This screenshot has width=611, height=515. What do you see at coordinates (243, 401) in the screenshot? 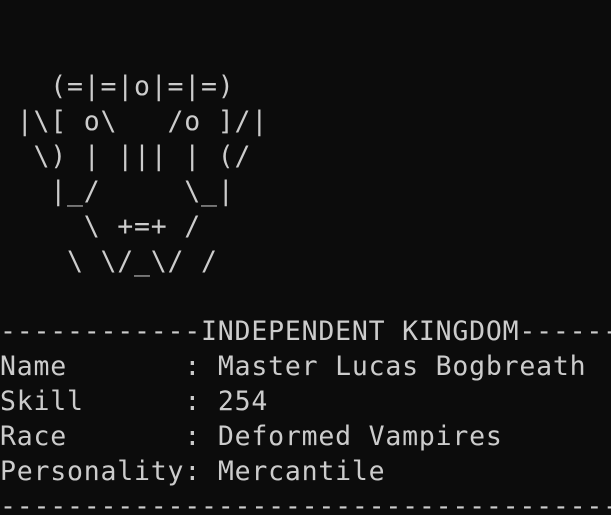
I see `field-value: 254` at bounding box center [243, 401].